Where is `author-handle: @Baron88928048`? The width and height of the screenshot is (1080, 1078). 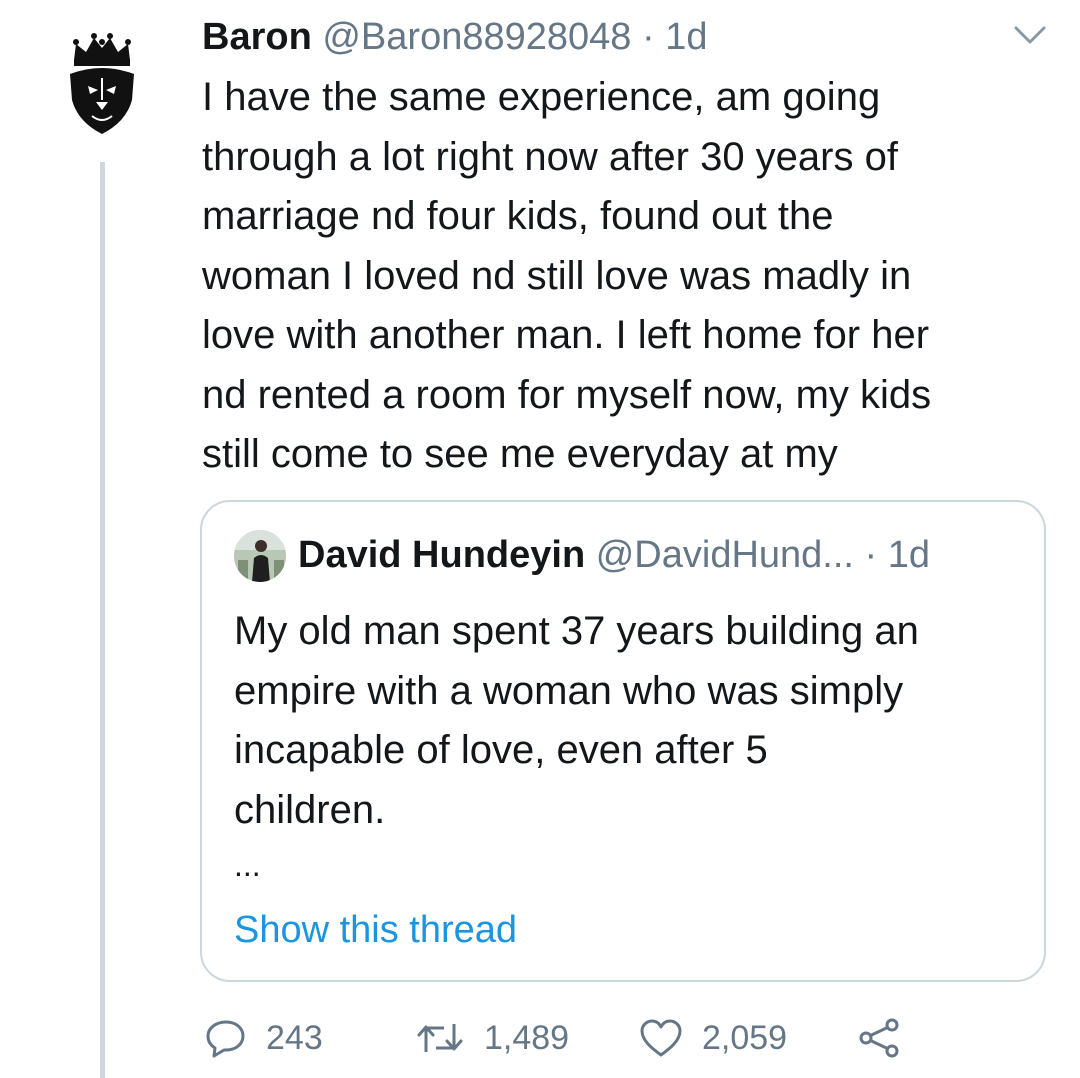 author-handle: @Baron88928048 is located at coordinates (476, 37).